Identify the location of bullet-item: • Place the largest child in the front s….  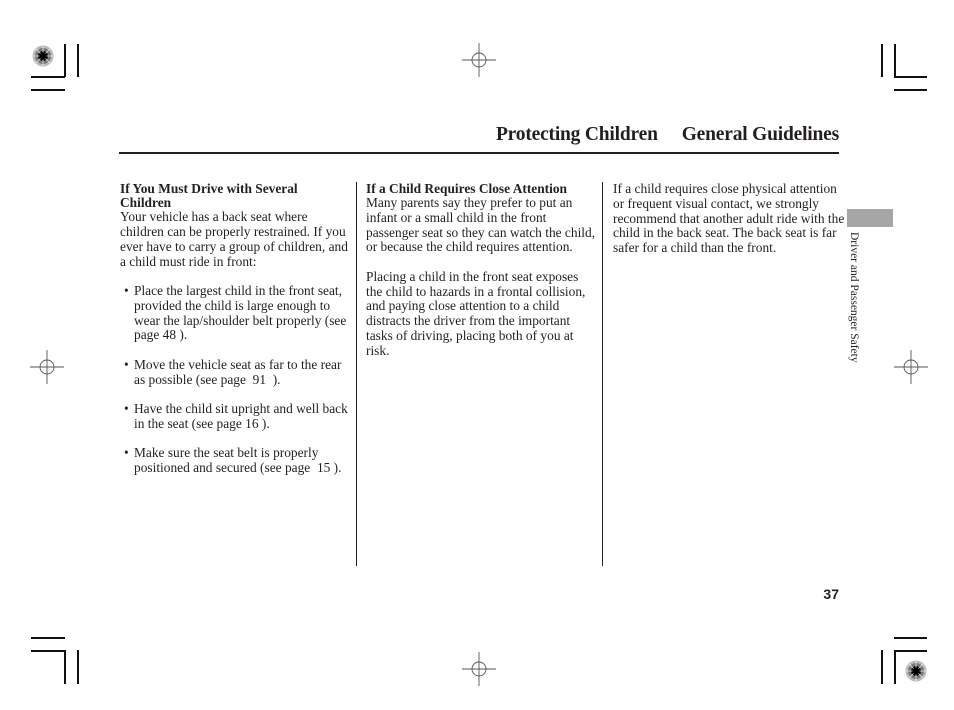
(236, 313).